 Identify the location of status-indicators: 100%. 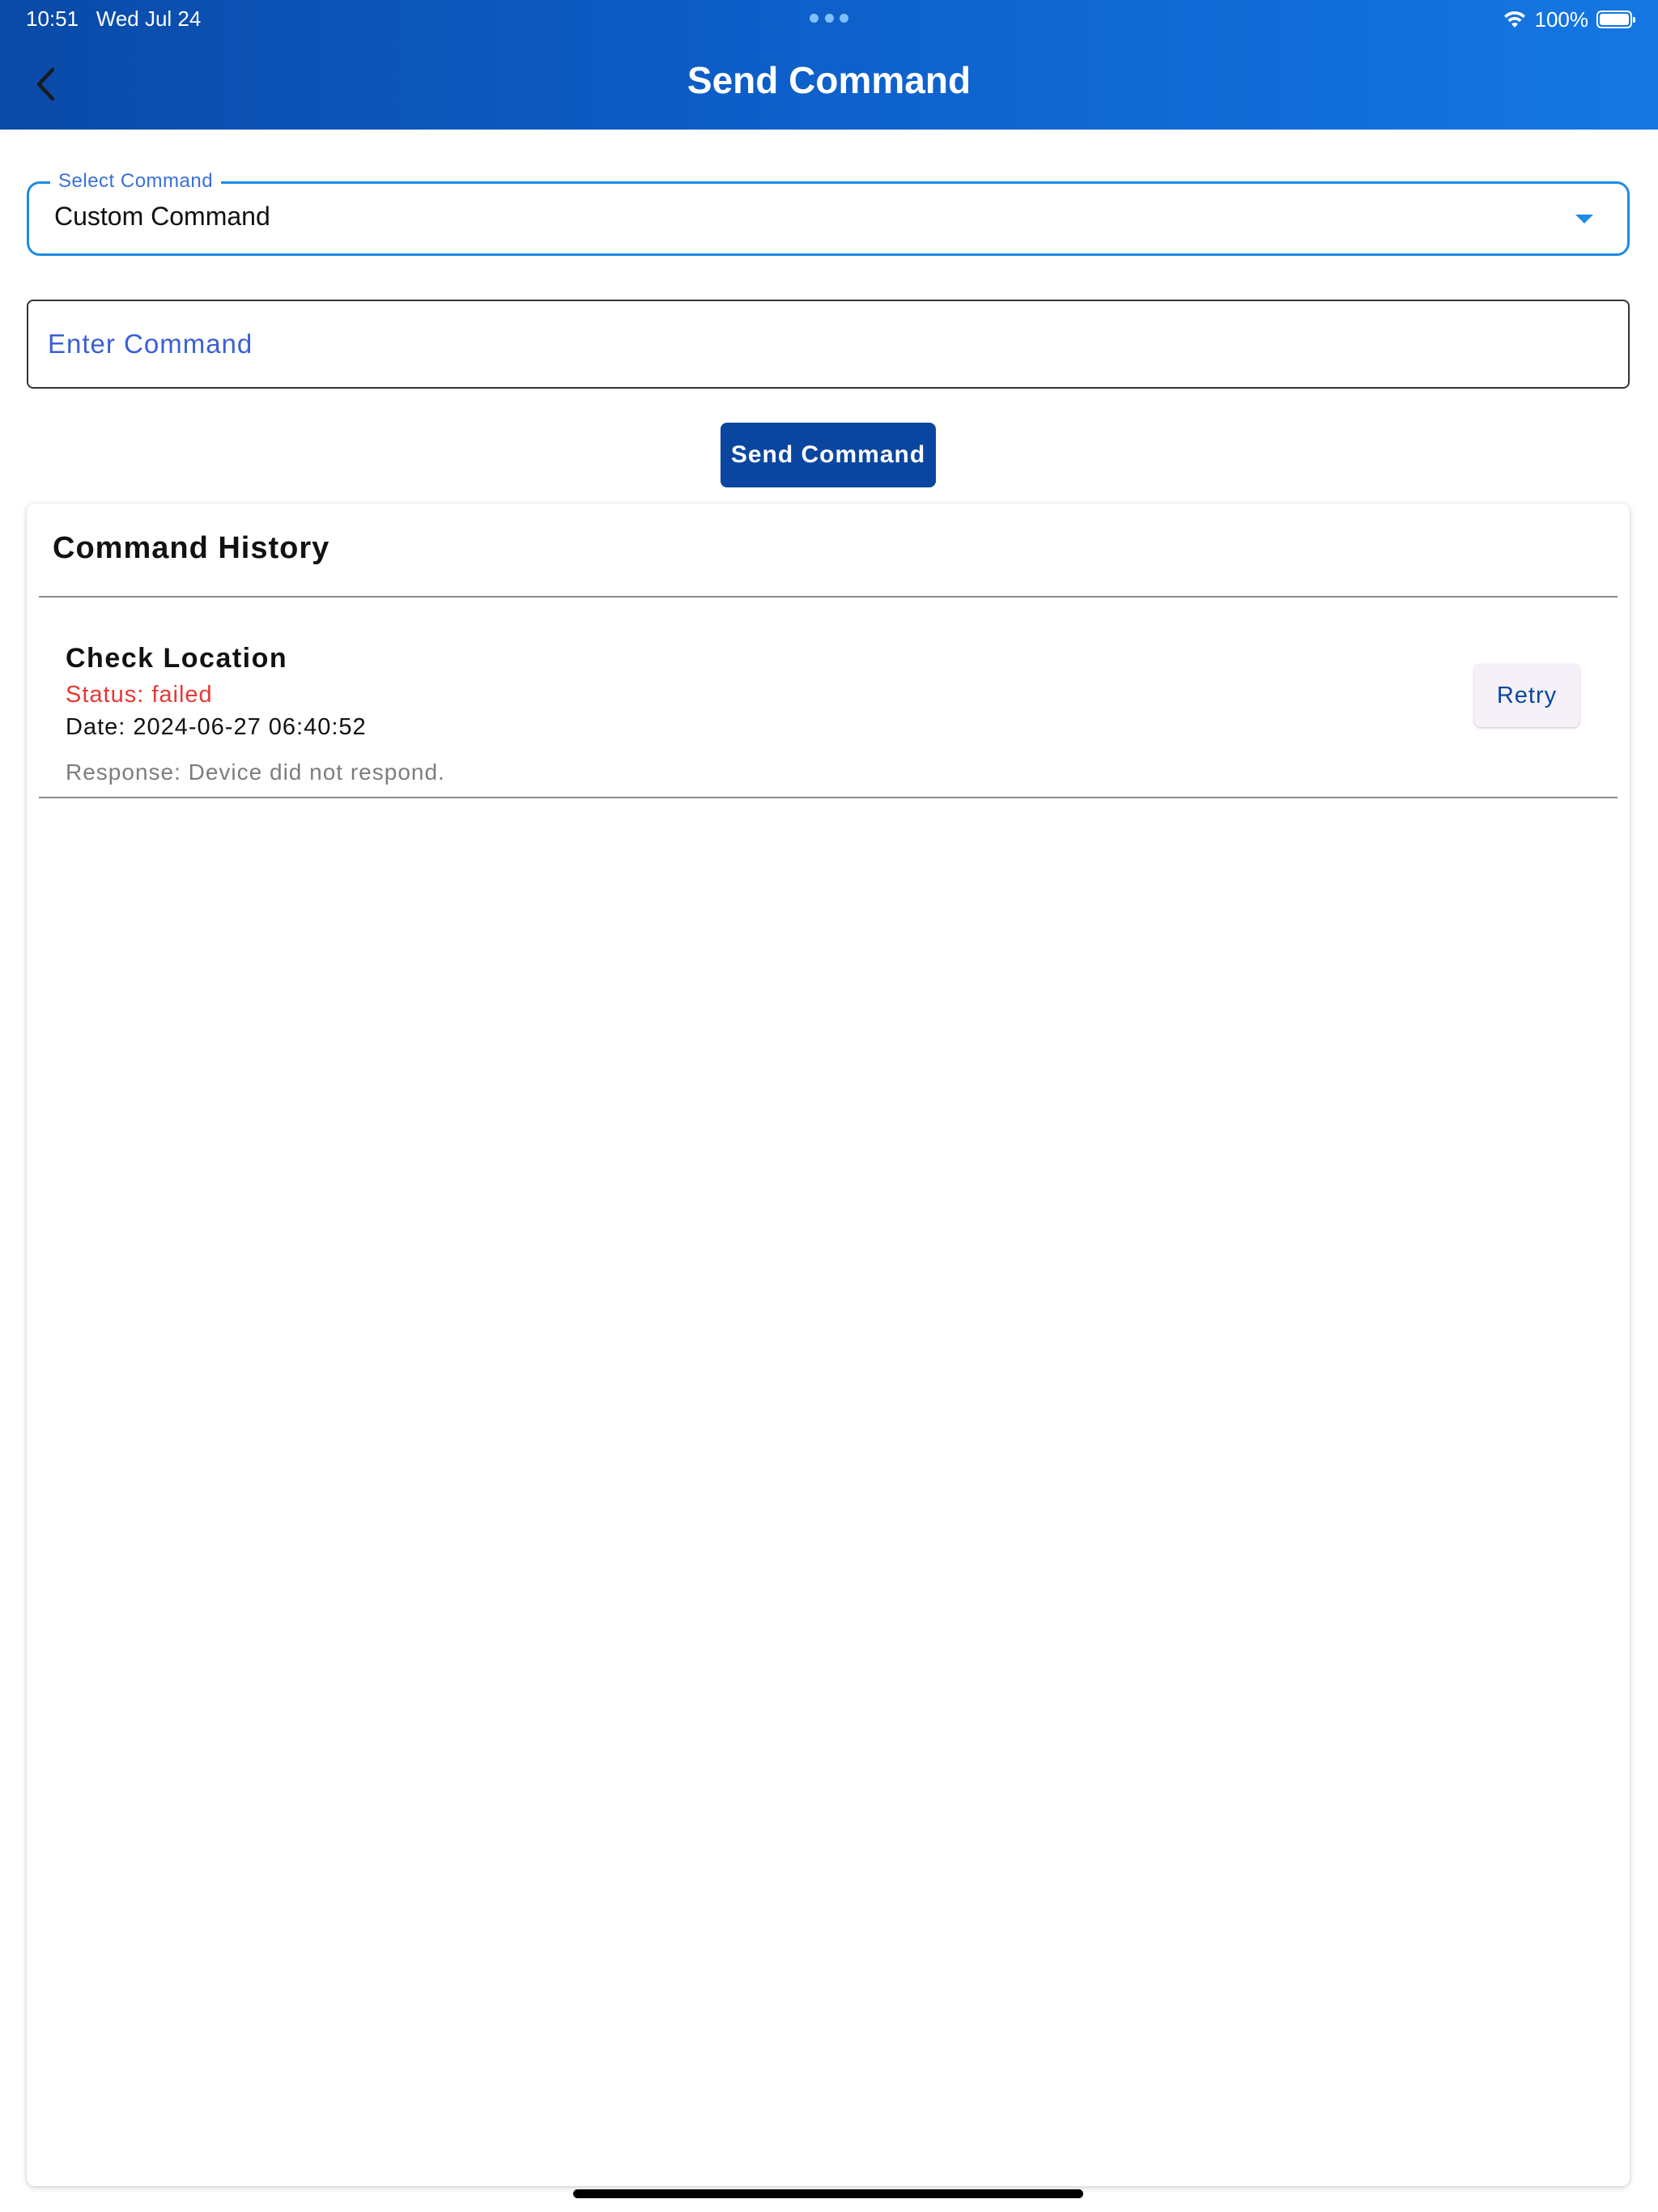
(1569, 19).